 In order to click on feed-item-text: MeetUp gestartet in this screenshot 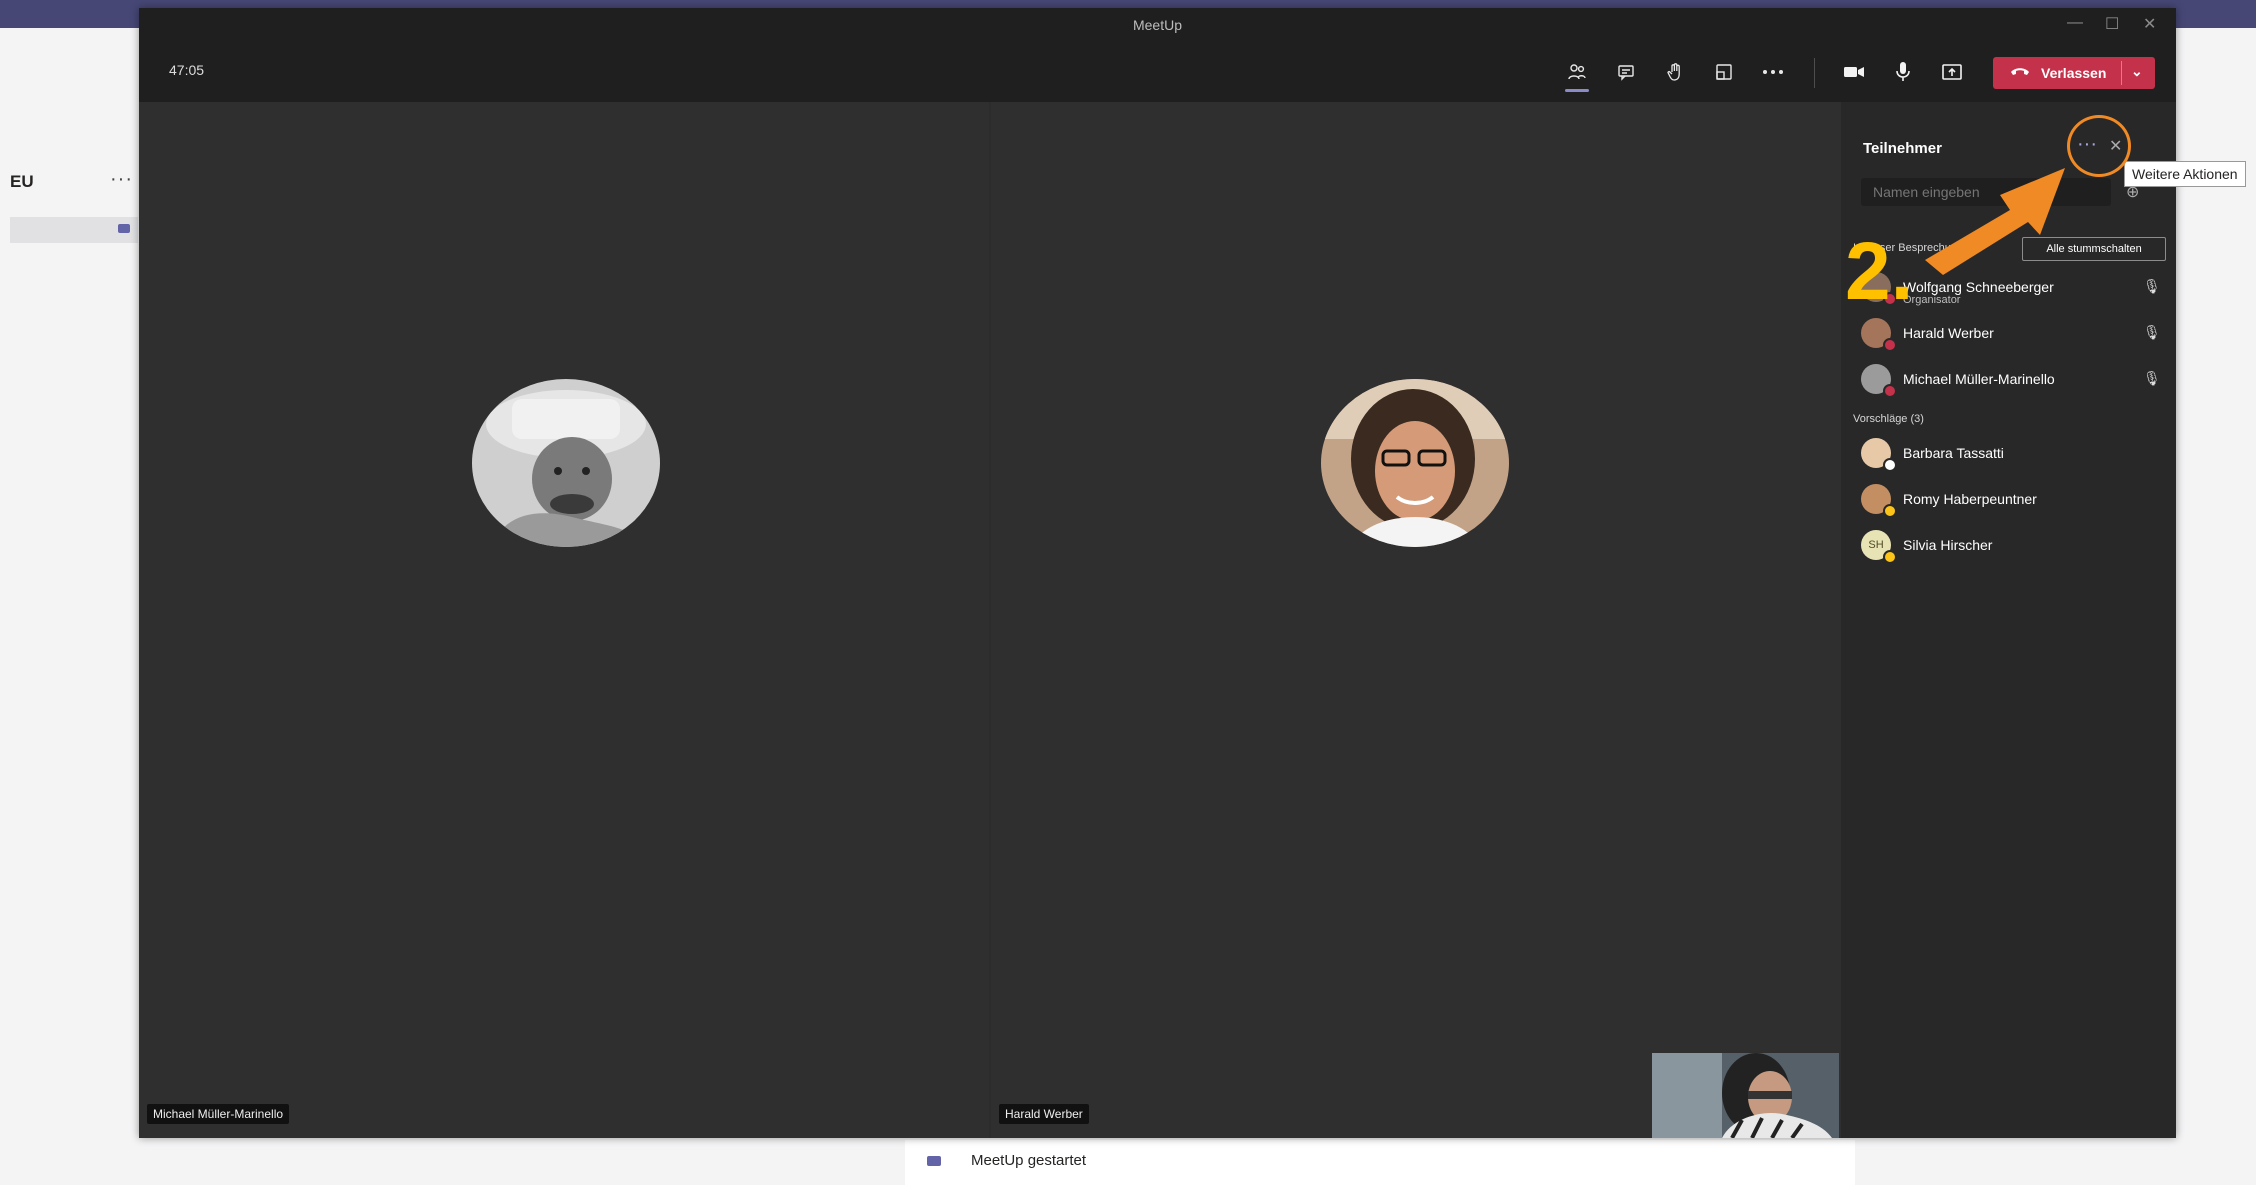, I will do `click(1029, 1160)`.